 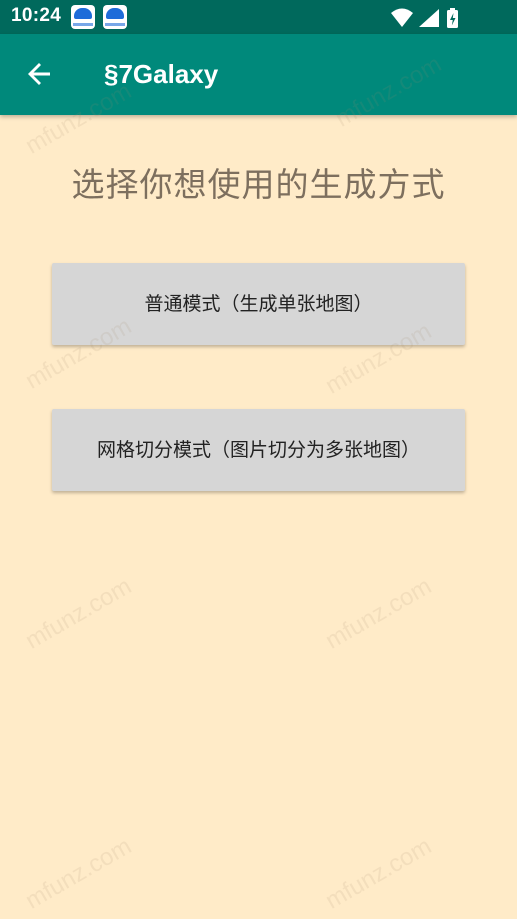 What do you see at coordinates (161, 74) in the screenshot?
I see `app-title: §7Galaxy` at bounding box center [161, 74].